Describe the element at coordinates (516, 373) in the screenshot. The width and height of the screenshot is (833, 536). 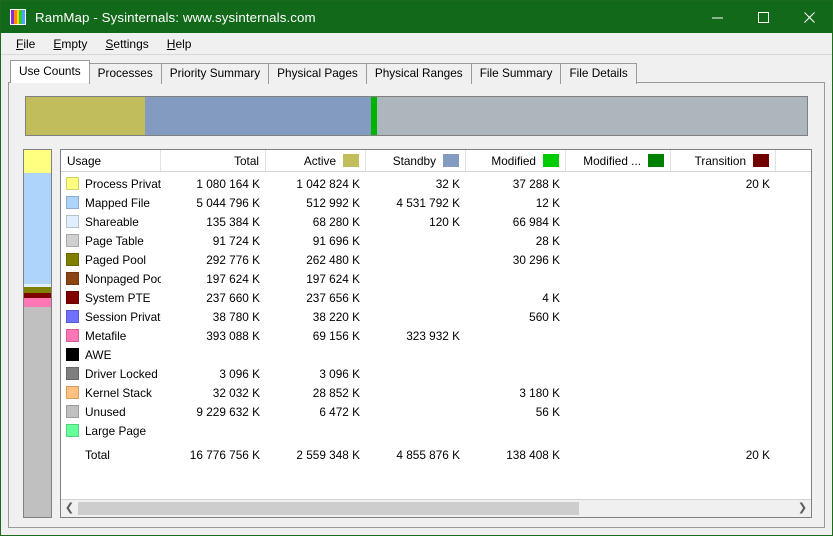
I see `cell-modified` at that location.